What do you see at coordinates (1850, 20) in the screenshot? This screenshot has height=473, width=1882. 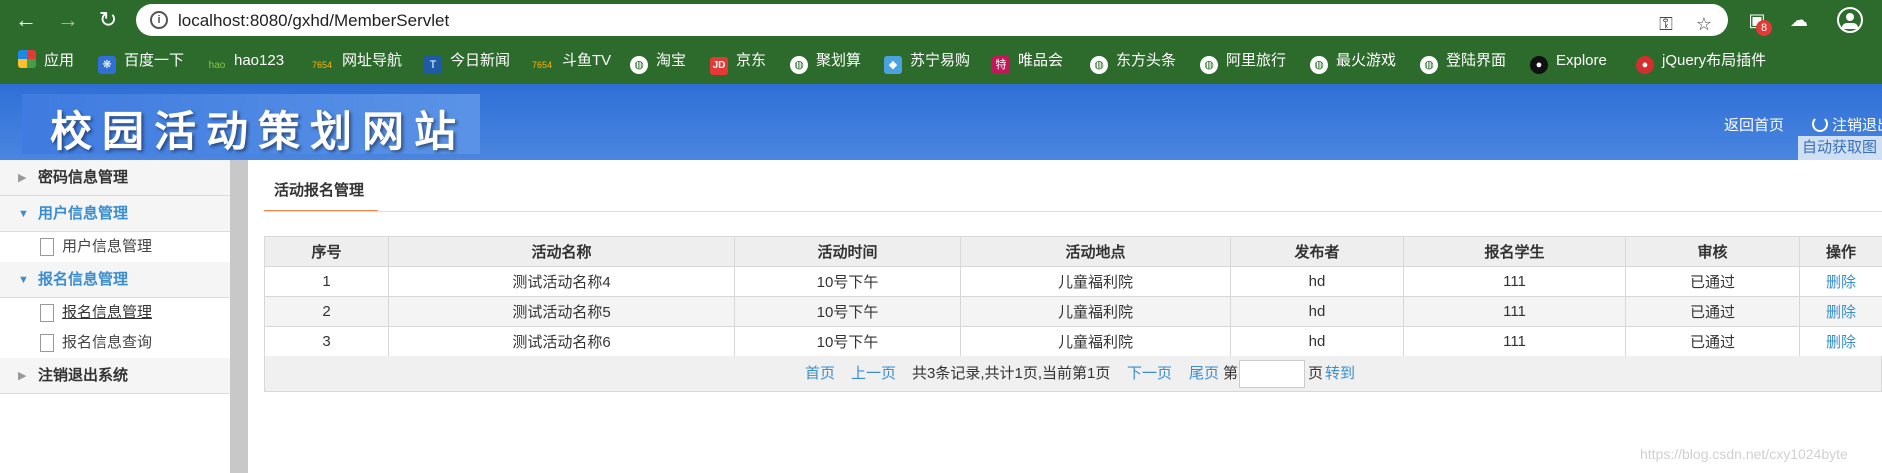 I see `profile-avatar-icon` at bounding box center [1850, 20].